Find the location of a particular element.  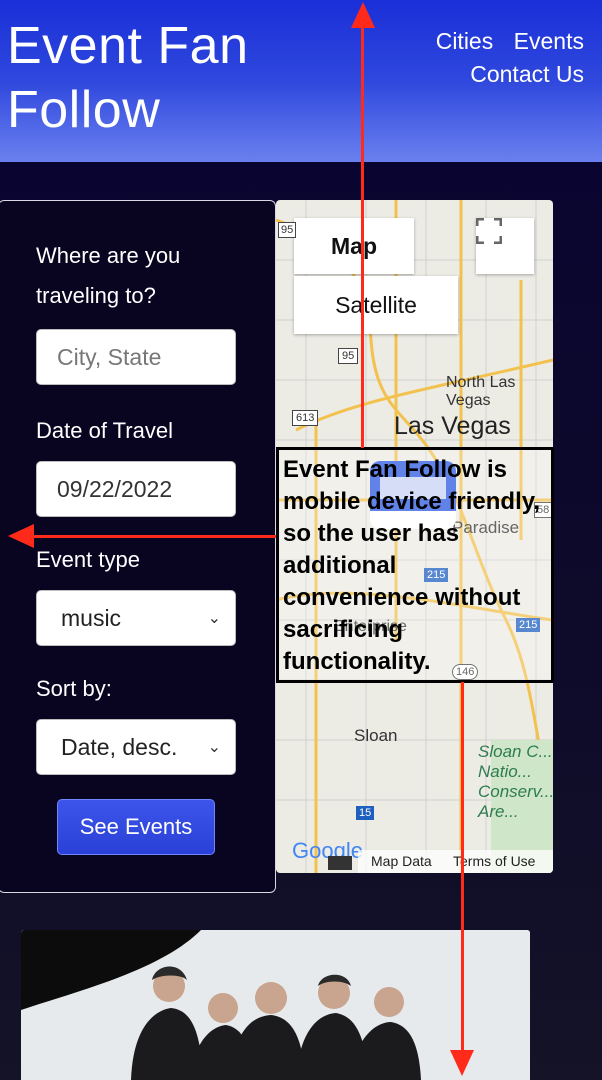

see-events-button: See Events is located at coordinates (136, 827).